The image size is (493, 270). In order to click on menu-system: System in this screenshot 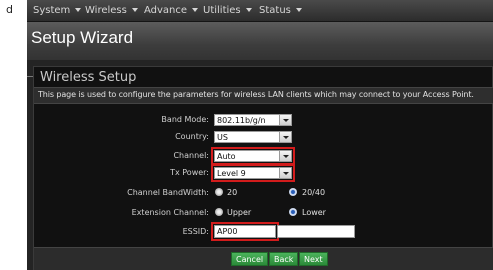, I will do `click(57, 11)`.